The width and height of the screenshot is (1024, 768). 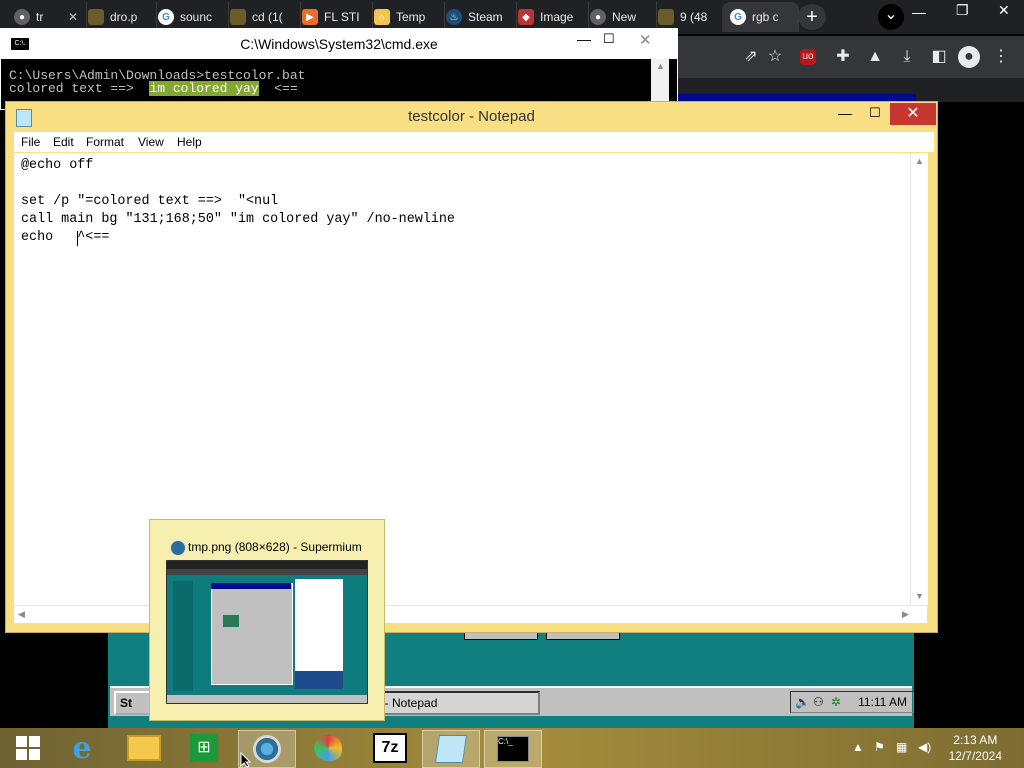 I want to click on start-icon, so click(x=28, y=748).